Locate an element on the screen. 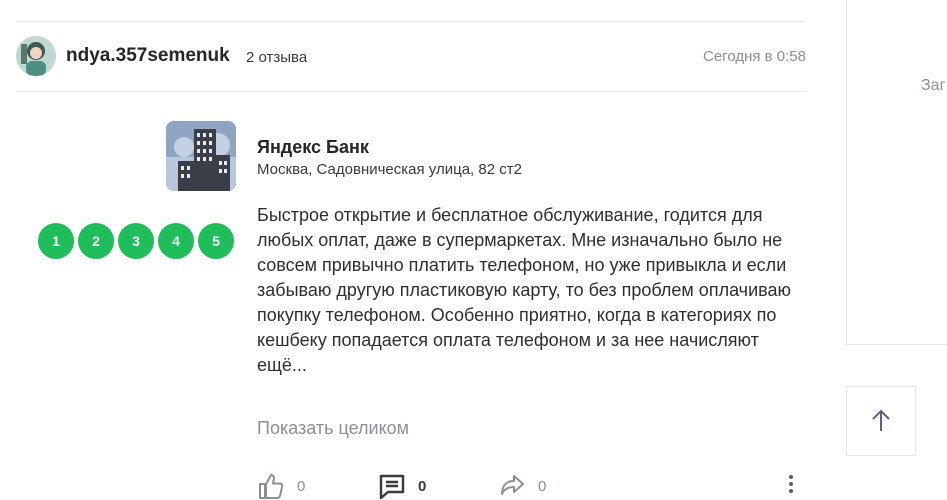 This screenshot has height=500, width=947. rating-step-3: 3 is located at coordinates (136, 241).